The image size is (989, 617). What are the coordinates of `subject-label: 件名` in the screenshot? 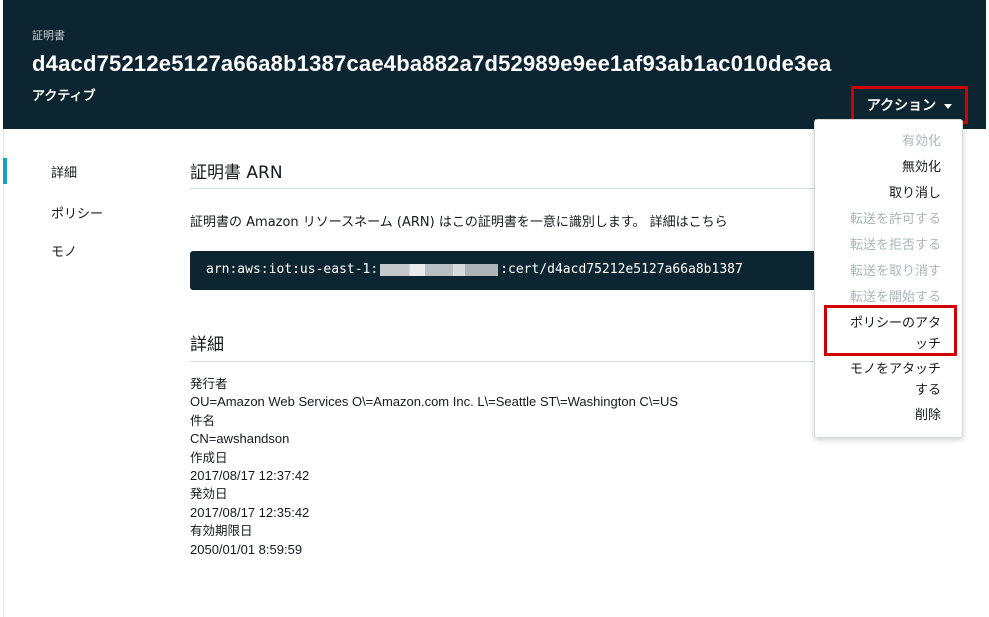 It's located at (203, 420).